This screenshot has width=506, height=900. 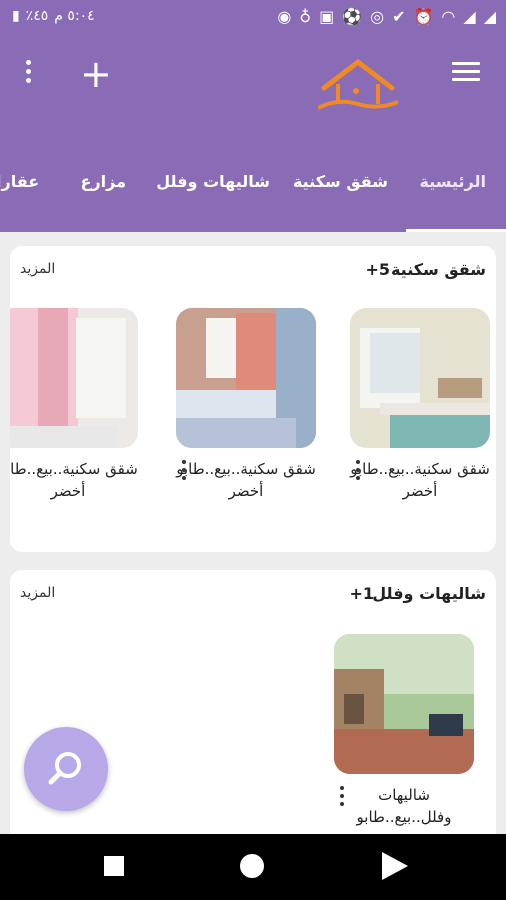 What do you see at coordinates (37, 16) in the screenshot?
I see `battery-level: ٤٥٪` at bounding box center [37, 16].